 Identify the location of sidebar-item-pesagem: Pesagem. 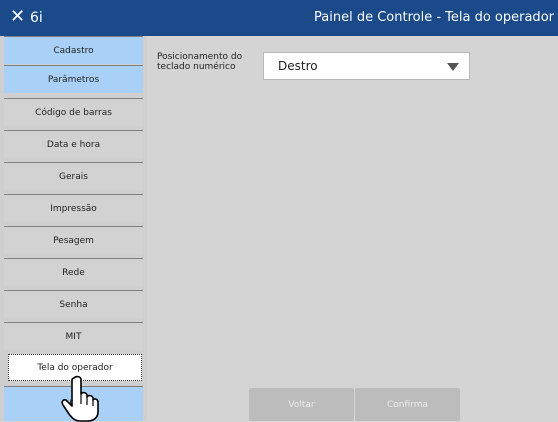
(73, 240).